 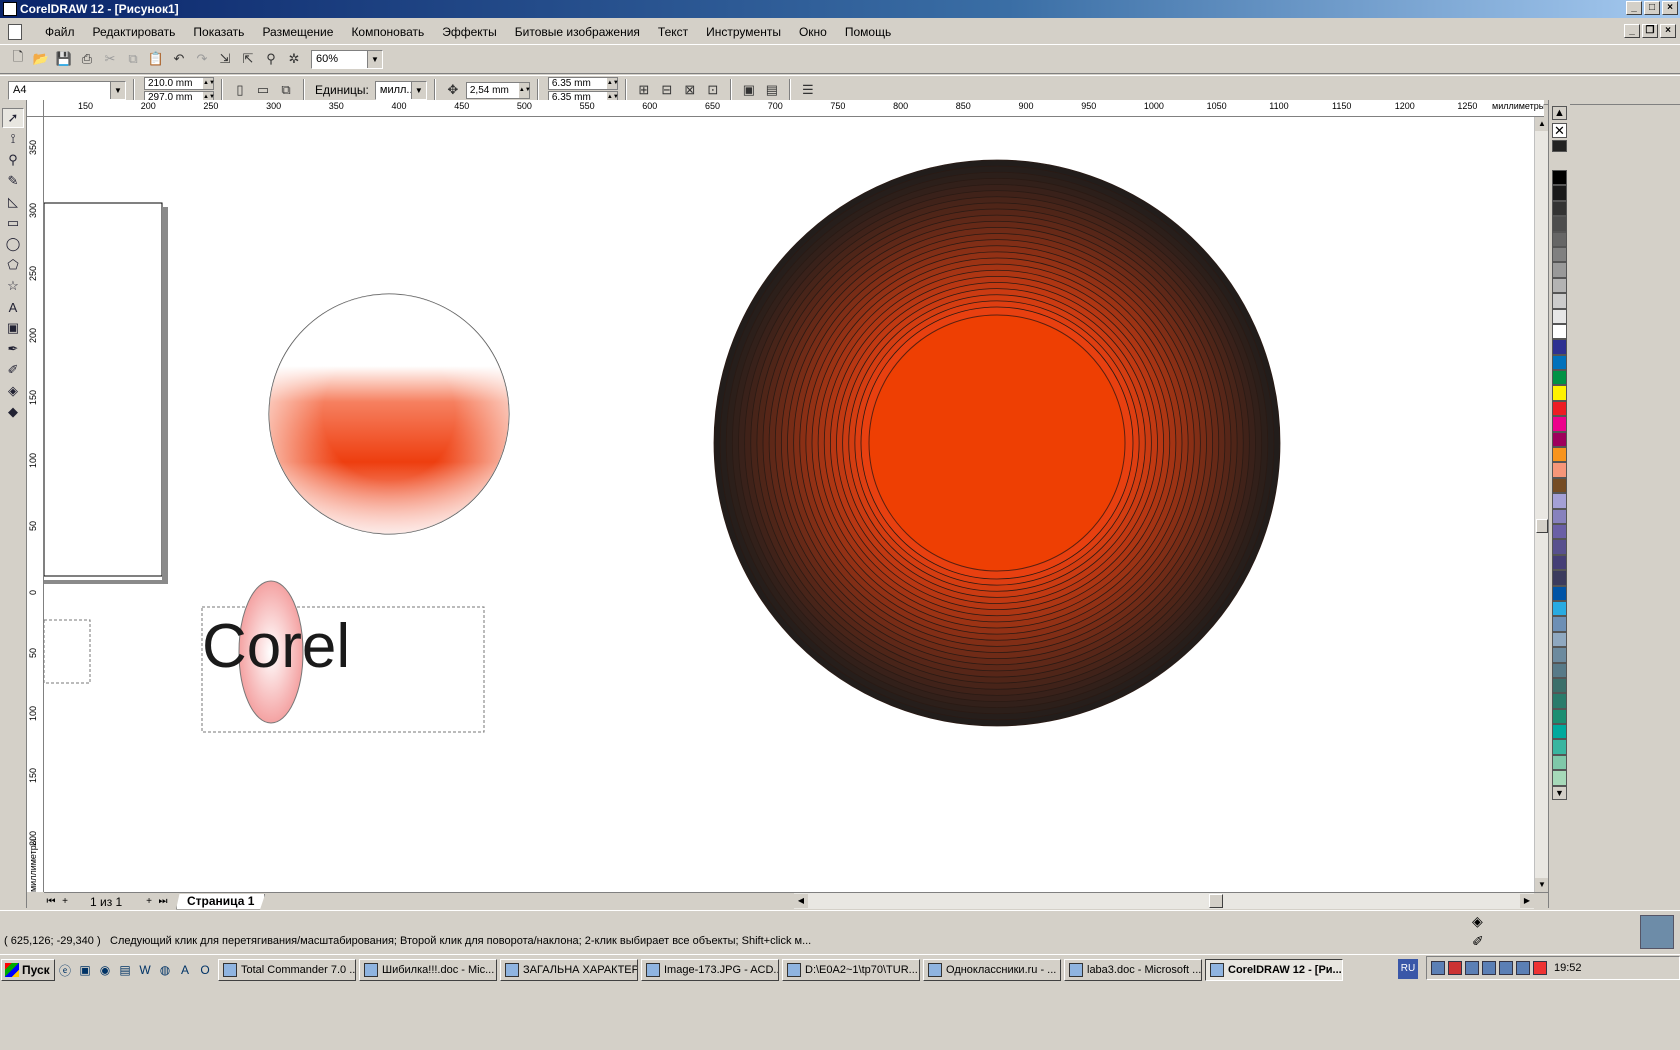 What do you see at coordinates (1559, 130) in the screenshot?
I see `no-fill-swatch: ✕` at bounding box center [1559, 130].